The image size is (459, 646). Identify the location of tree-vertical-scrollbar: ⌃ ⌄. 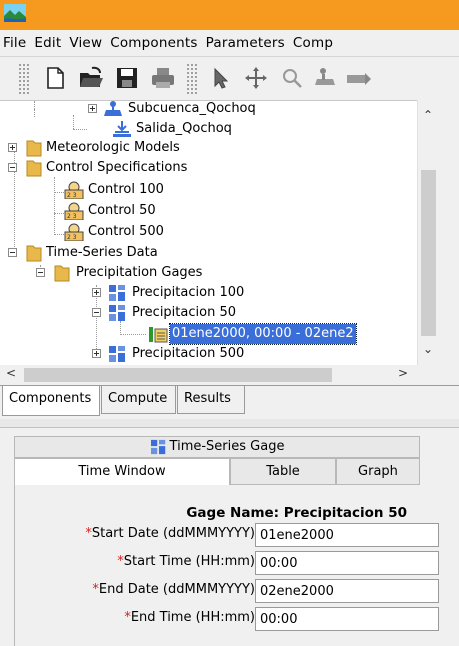
(427, 232).